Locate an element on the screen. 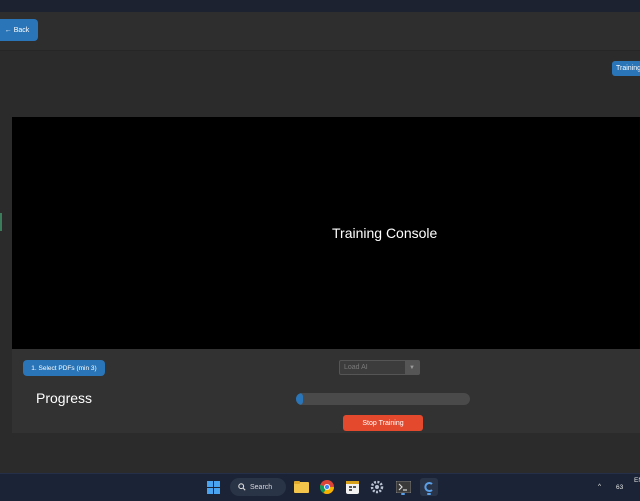 This screenshot has width=640, height=501. tray-indicator: 63 is located at coordinates (619, 487).